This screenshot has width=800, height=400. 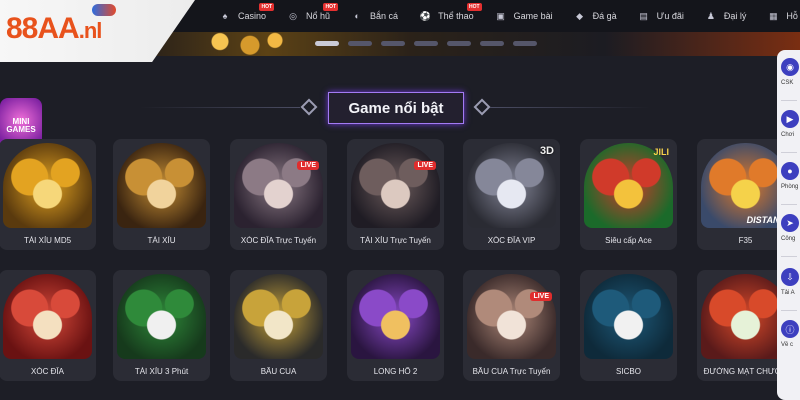 I want to click on nav-item-0: ♠ Casino HOT, so click(x=242, y=16).